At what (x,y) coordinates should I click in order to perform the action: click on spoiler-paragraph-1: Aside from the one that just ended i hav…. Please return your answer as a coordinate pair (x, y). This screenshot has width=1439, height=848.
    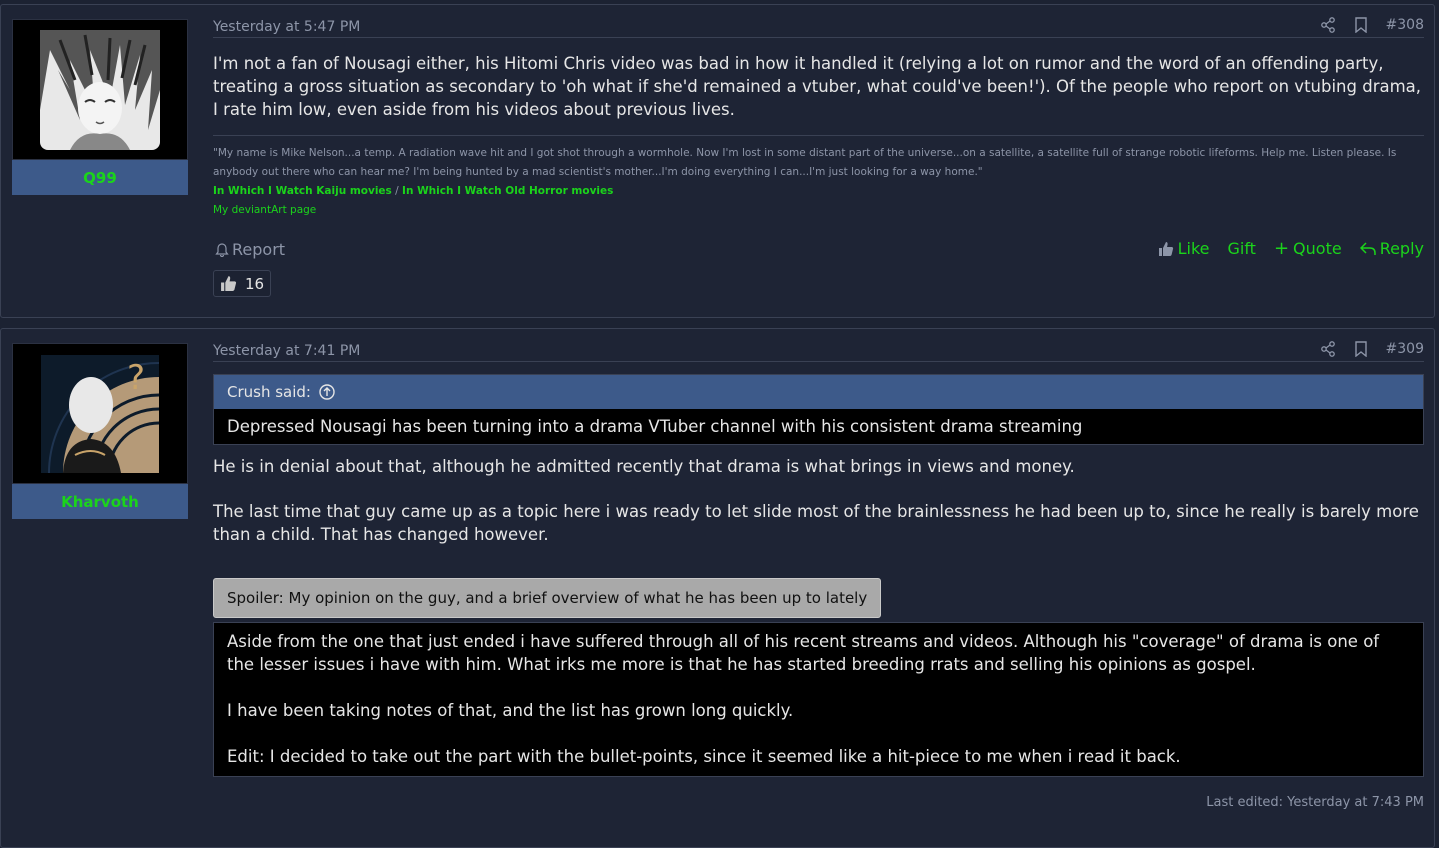
    Looking at the image, I should click on (803, 653).